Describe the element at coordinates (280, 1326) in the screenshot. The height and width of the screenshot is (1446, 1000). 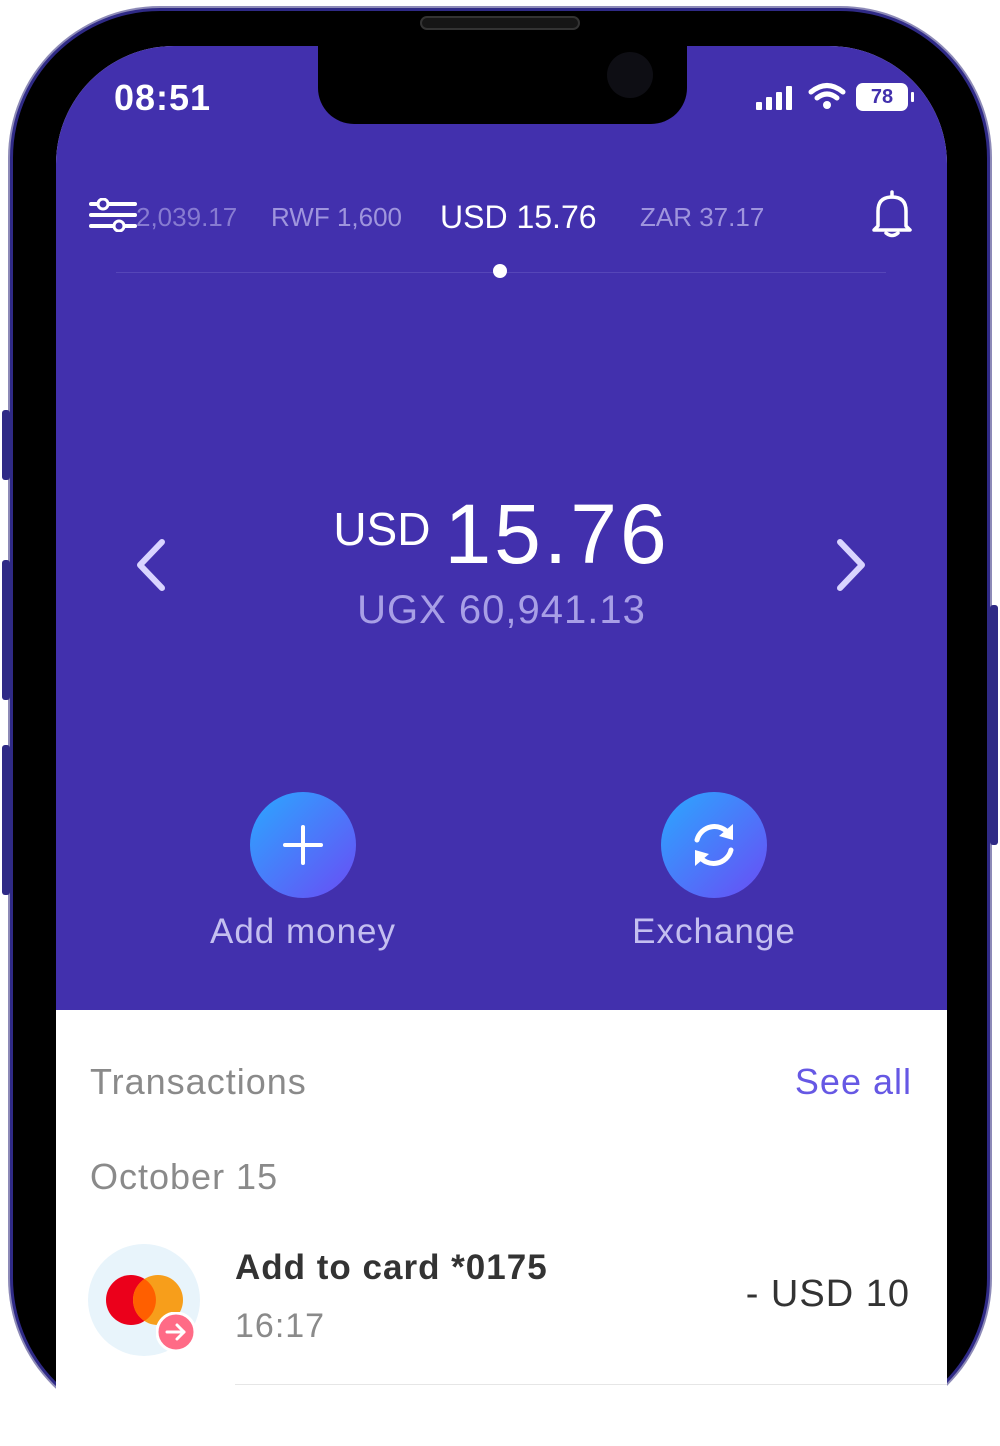
I see `transaction-time: 16:17` at that location.